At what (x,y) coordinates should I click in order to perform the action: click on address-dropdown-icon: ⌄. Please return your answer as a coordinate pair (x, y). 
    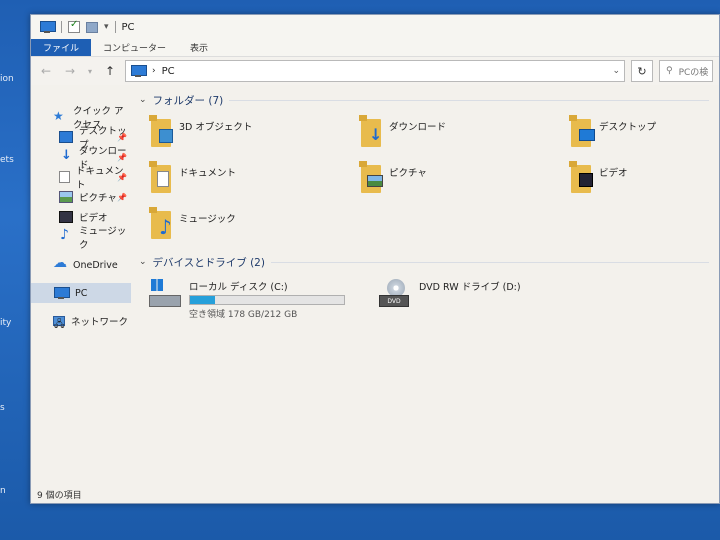
    Looking at the image, I should click on (616, 71).